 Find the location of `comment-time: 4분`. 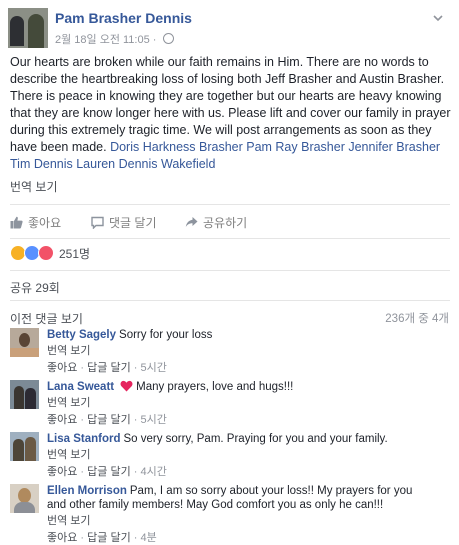

comment-time: 4분 is located at coordinates (148, 538).